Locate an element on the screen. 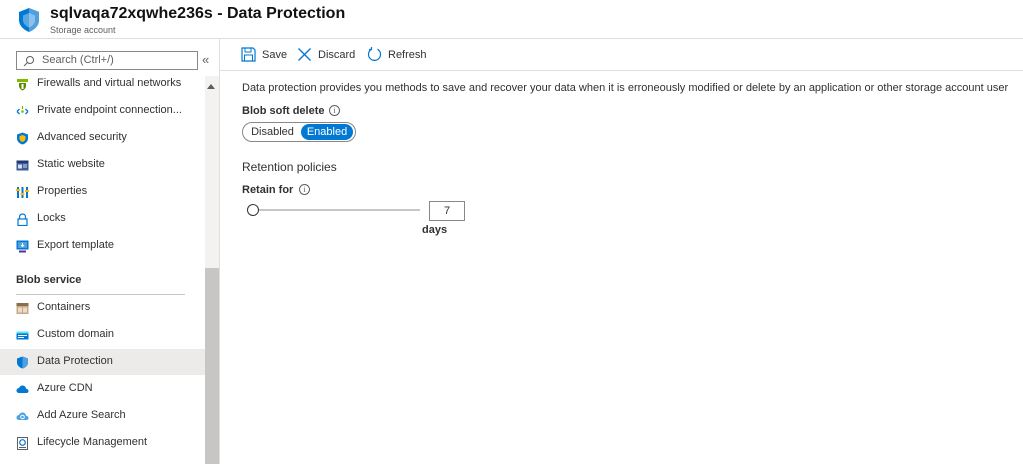 The height and width of the screenshot is (464, 1023). sidebar-item-label: Locks is located at coordinates (51, 218).